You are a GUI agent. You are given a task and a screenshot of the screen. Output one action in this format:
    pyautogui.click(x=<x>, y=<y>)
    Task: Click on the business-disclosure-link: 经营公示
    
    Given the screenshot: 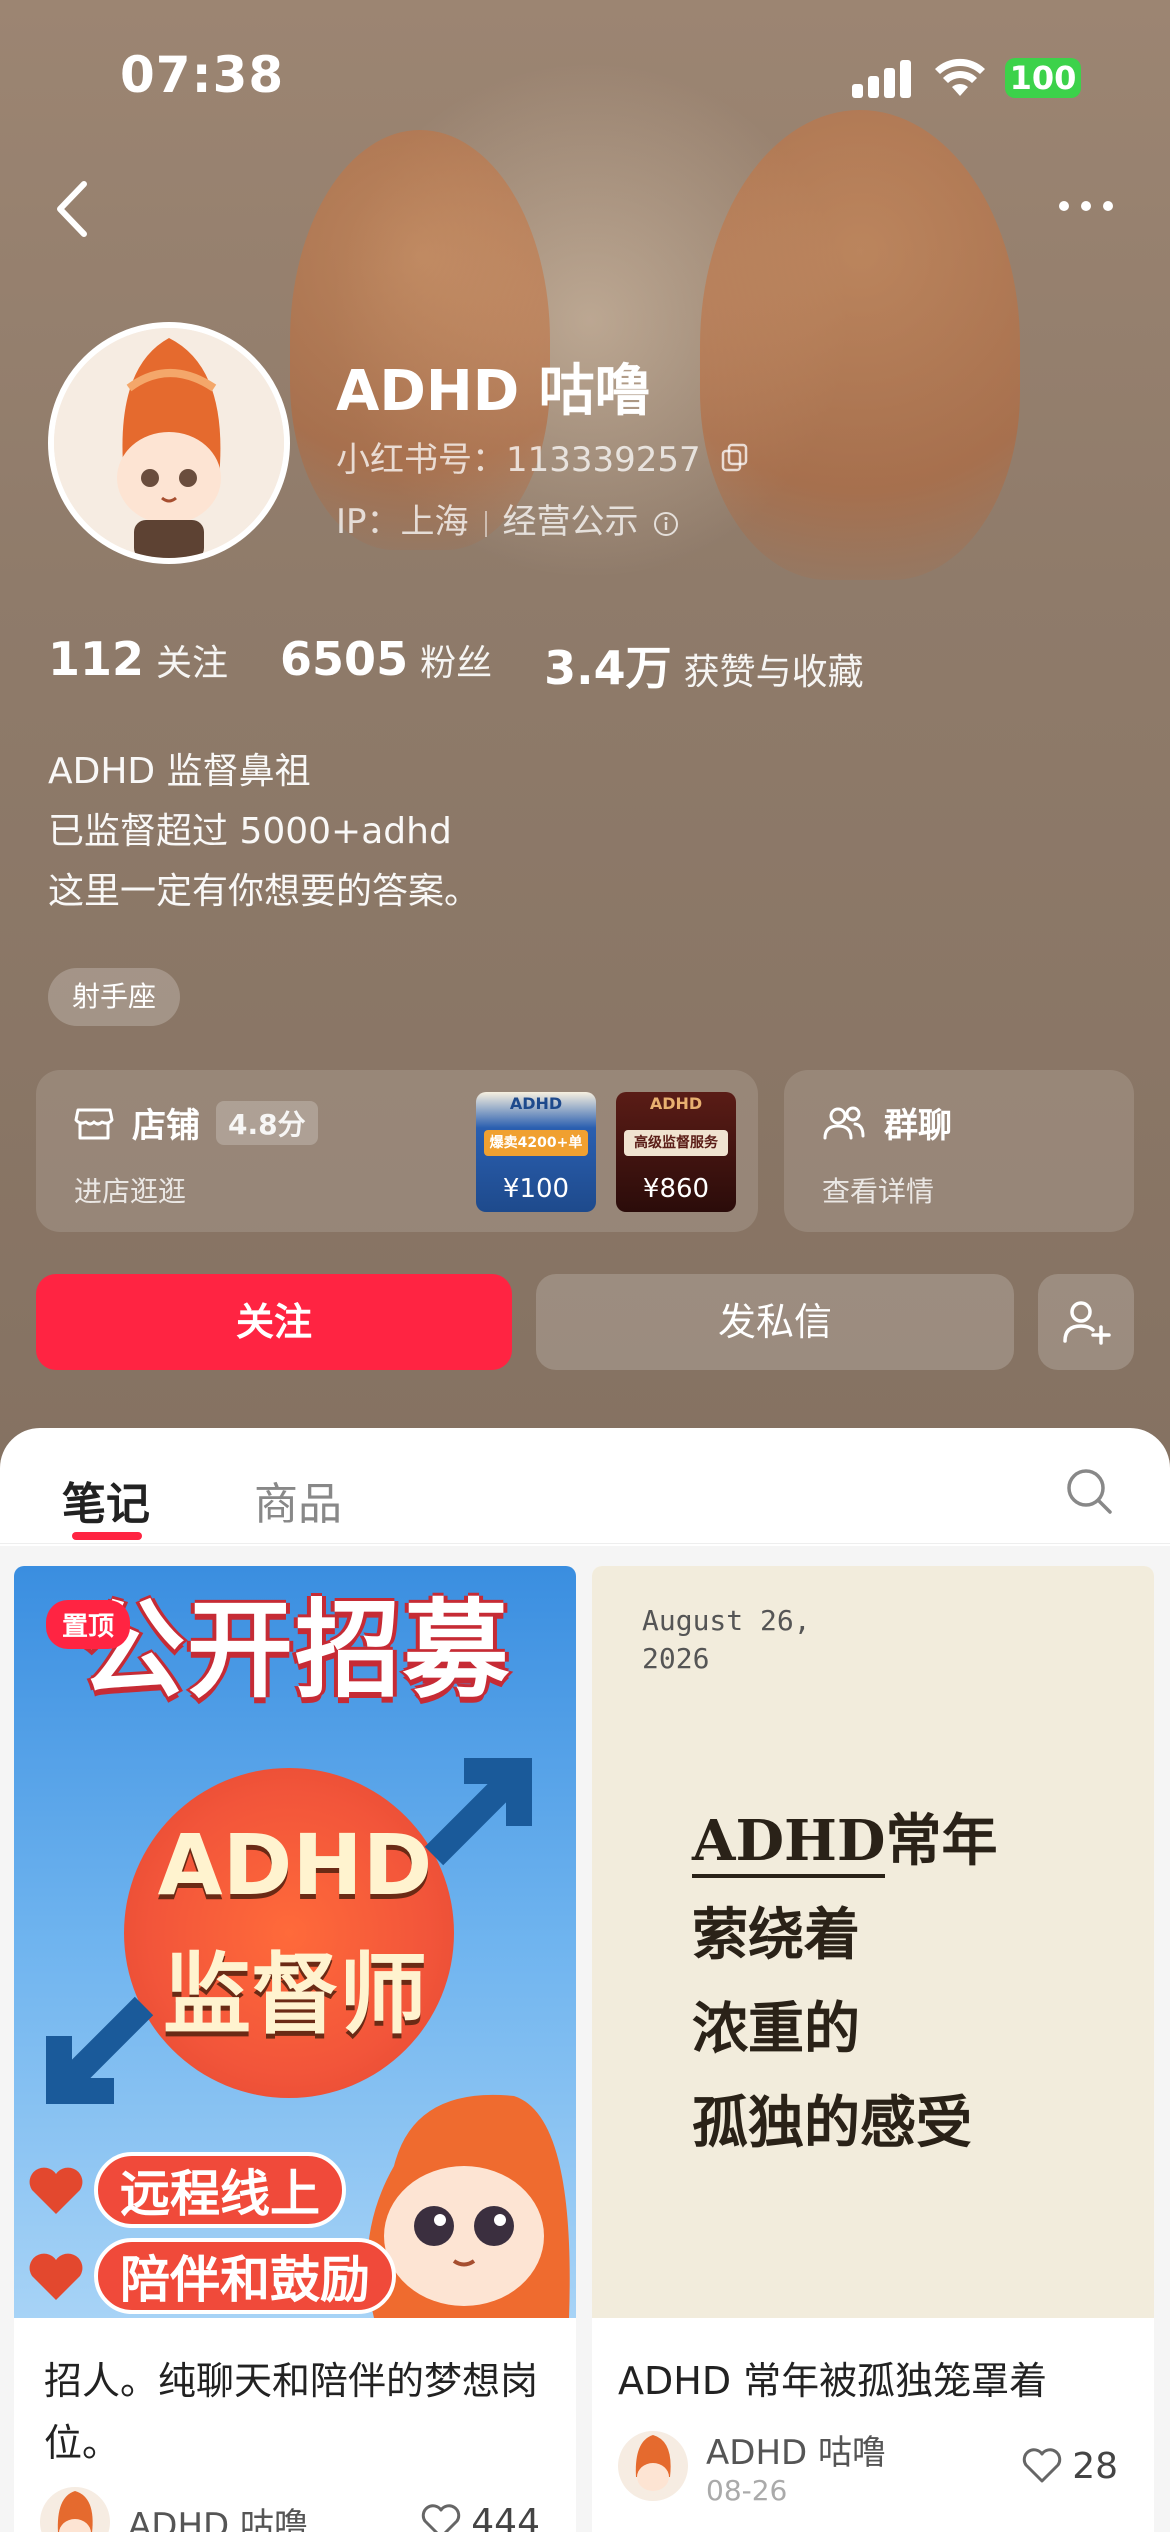 What is the action you would take?
    pyautogui.click(x=571, y=522)
    